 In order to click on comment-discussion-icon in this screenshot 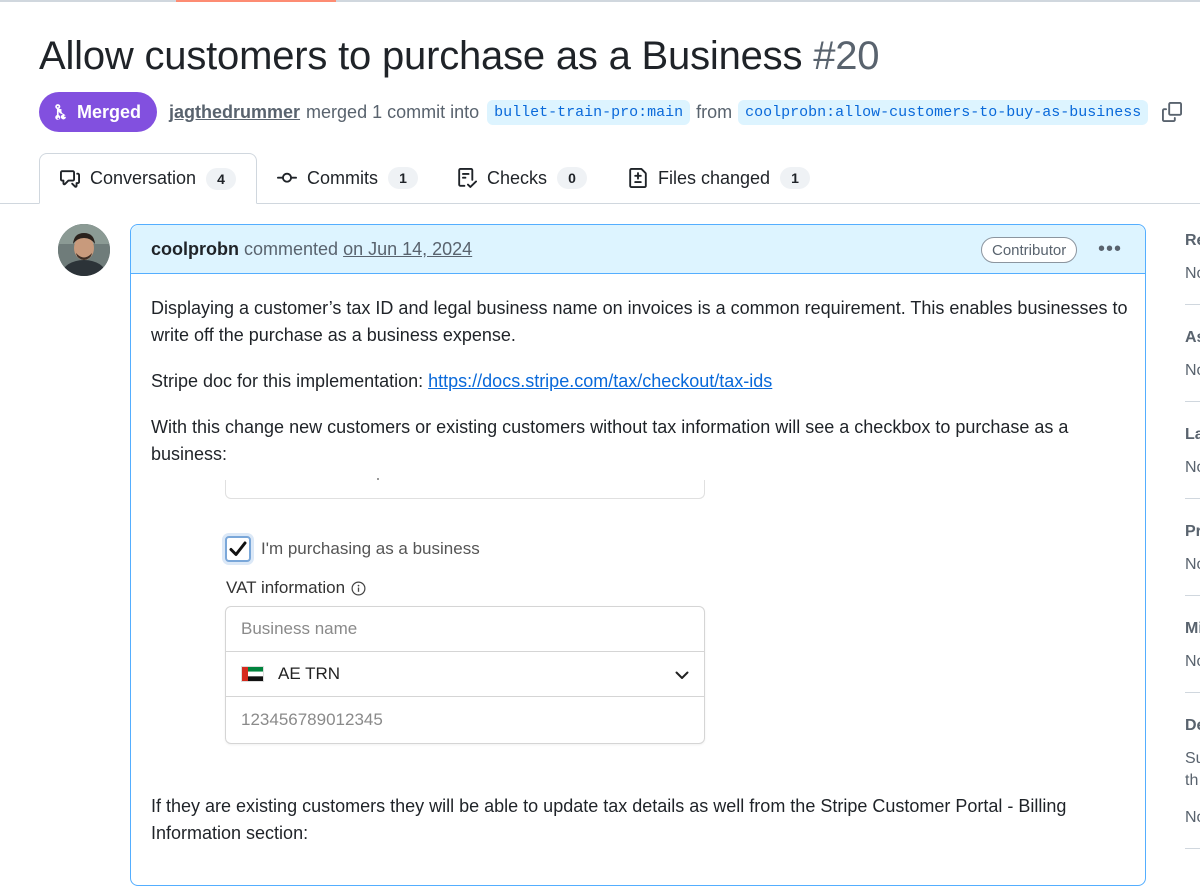, I will do `click(70, 178)`.